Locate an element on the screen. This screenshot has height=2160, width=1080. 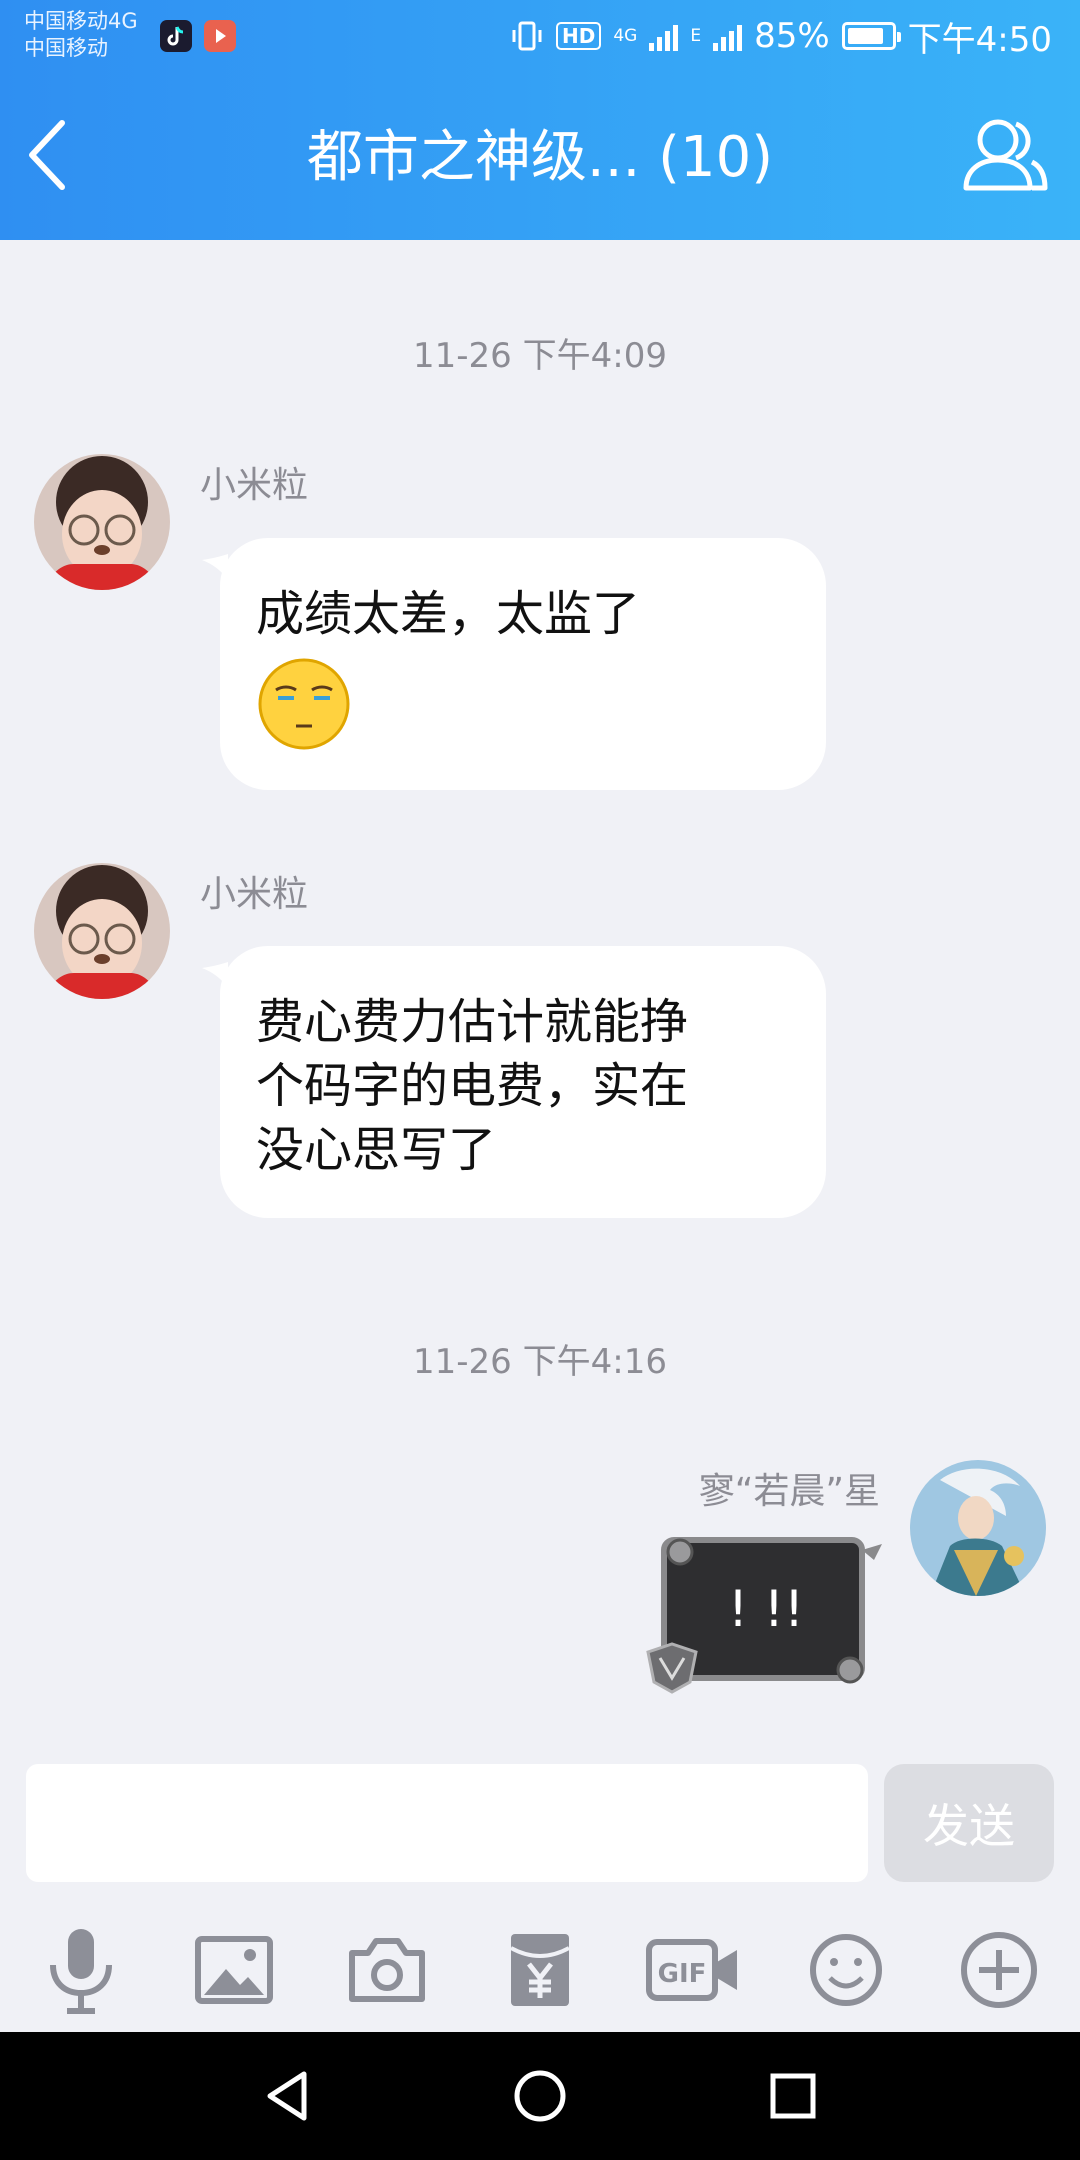
nav-home-button is located at coordinates (540, 2096).